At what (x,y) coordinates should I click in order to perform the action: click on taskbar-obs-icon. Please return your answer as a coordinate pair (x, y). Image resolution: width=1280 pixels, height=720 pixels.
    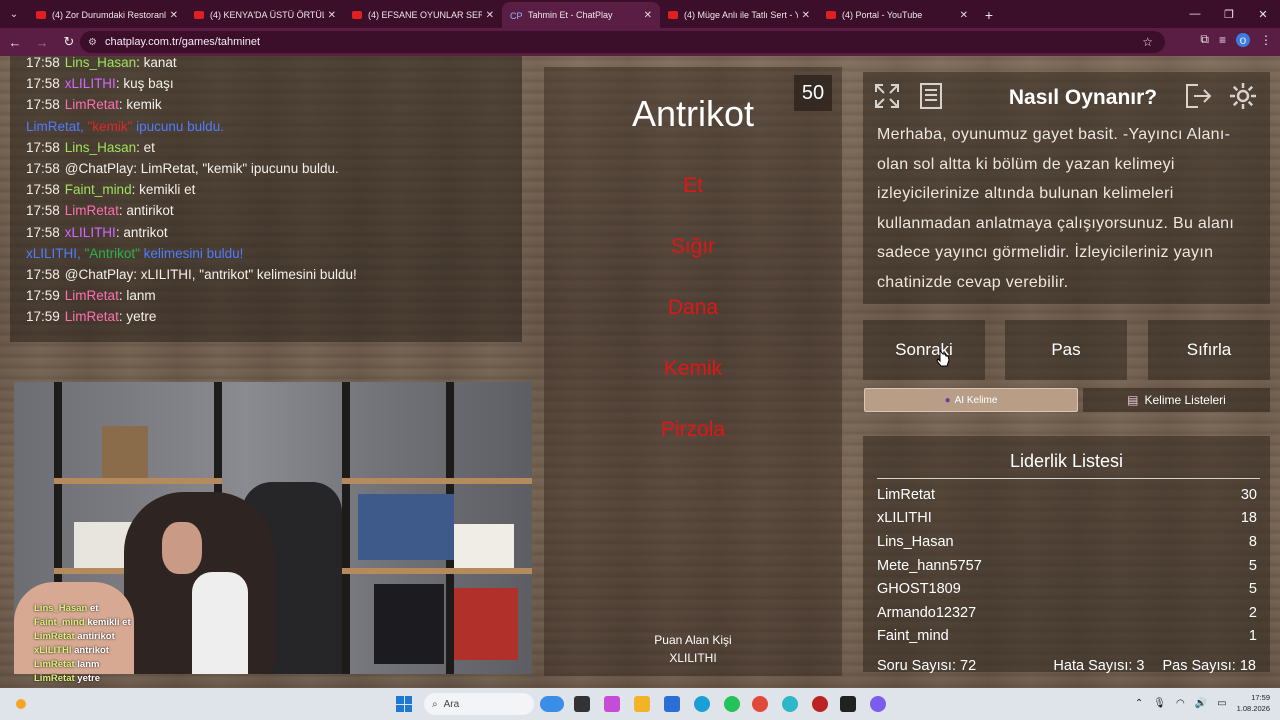
    Looking at the image, I should click on (820, 704).